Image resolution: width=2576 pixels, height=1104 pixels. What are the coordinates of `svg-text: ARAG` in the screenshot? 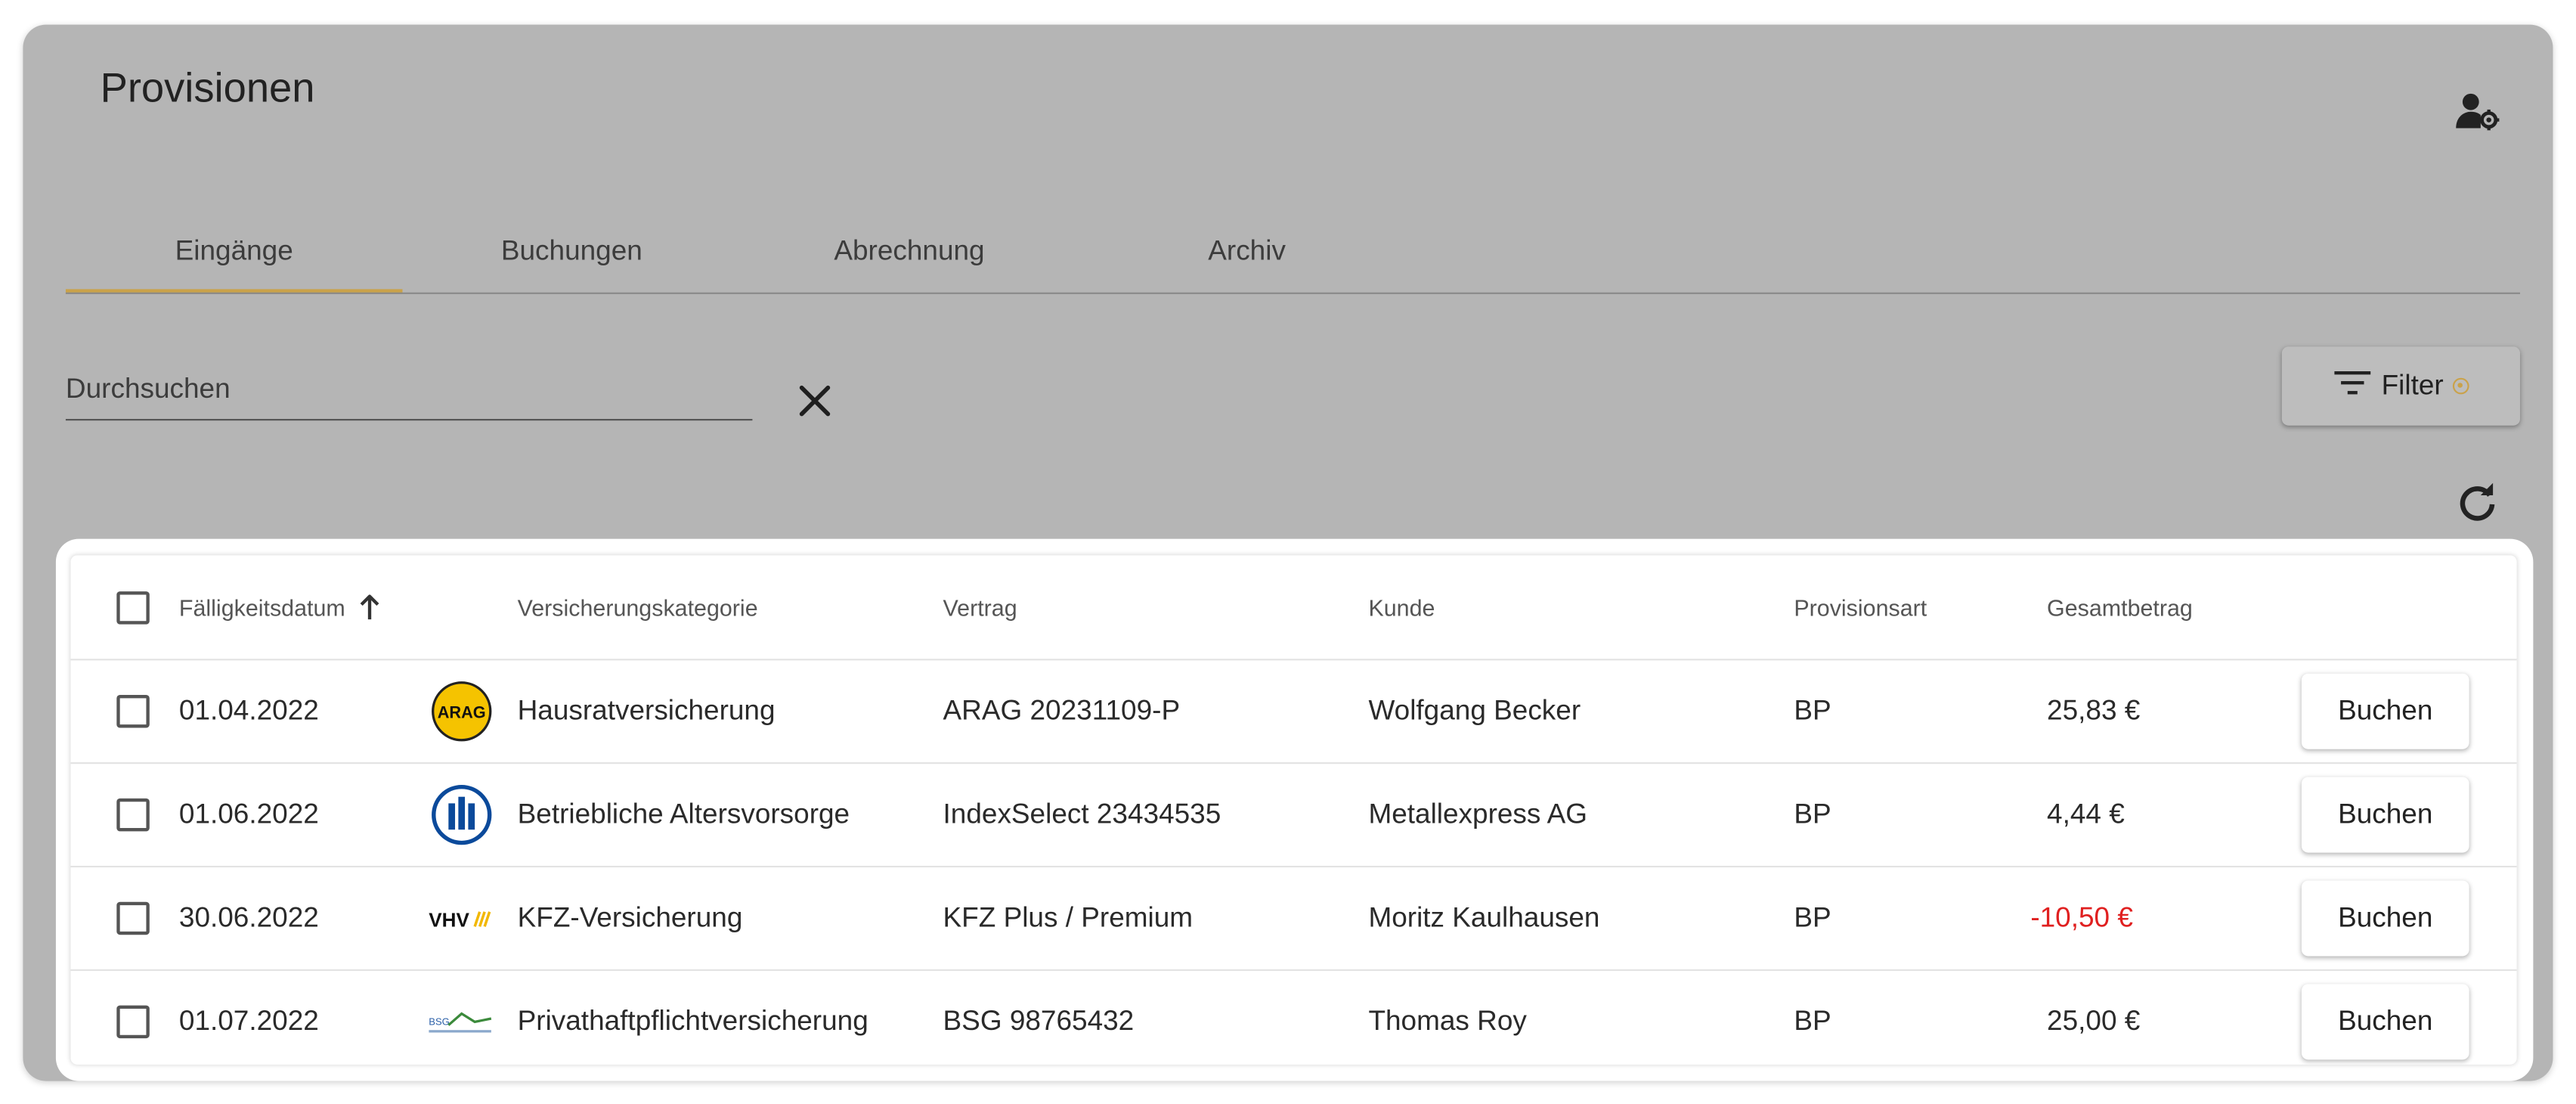 It's located at (462, 712).